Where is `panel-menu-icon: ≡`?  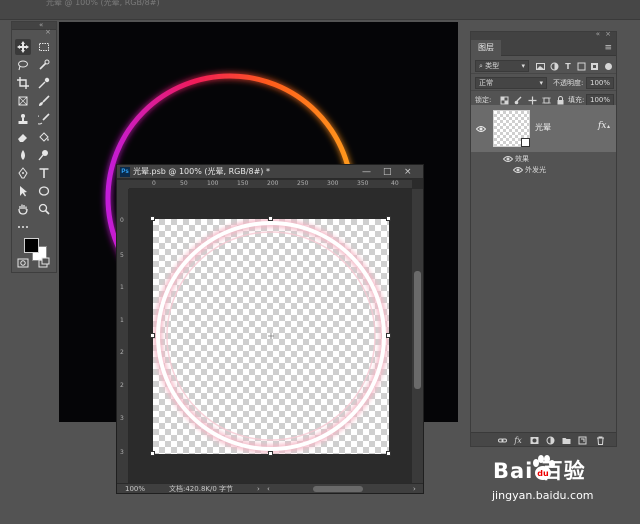
panel-menu-icon: ≡ is located at coordinates (608, 48).